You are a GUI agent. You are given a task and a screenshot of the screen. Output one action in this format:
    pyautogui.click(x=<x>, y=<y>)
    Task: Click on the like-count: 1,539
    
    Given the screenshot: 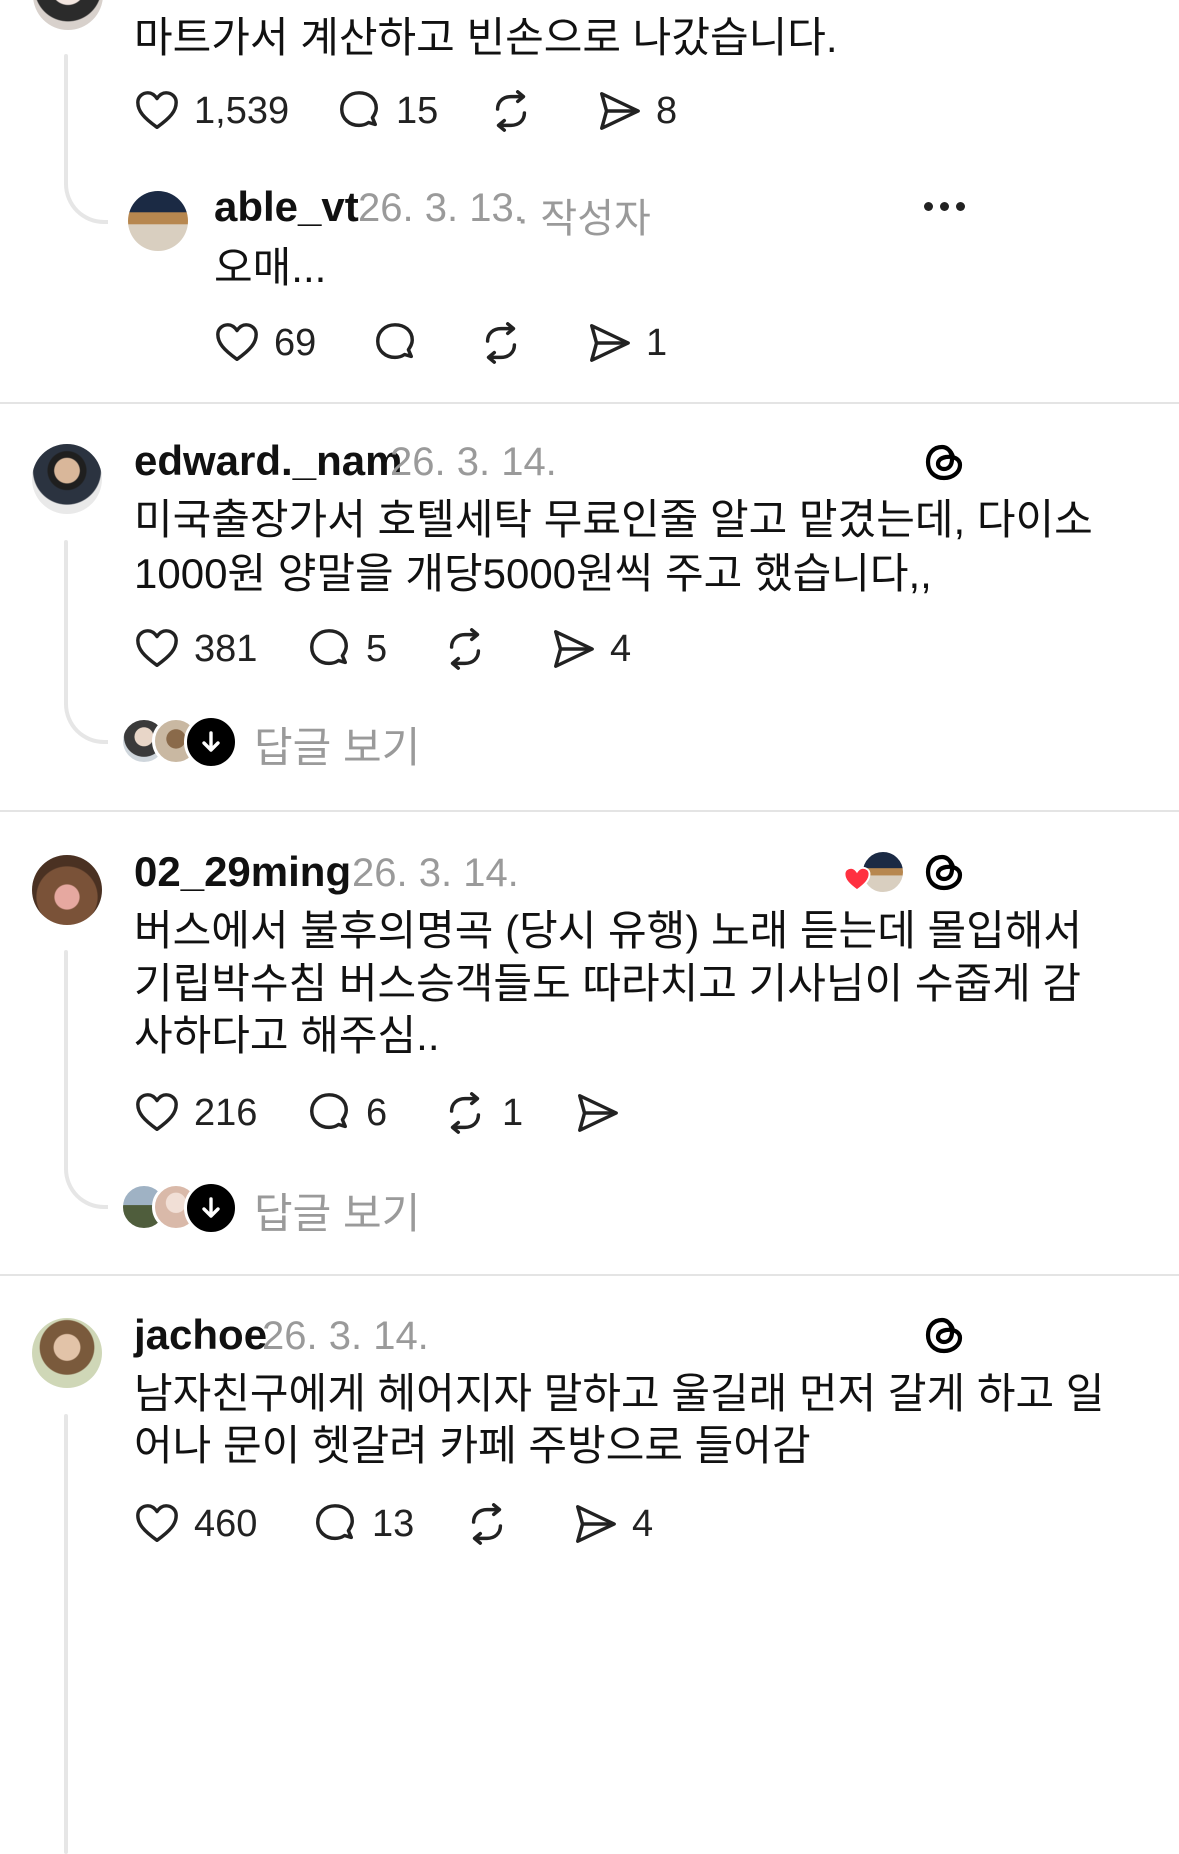 What is the action you would take?
    pyautogui.click(x=242, y=110)
    